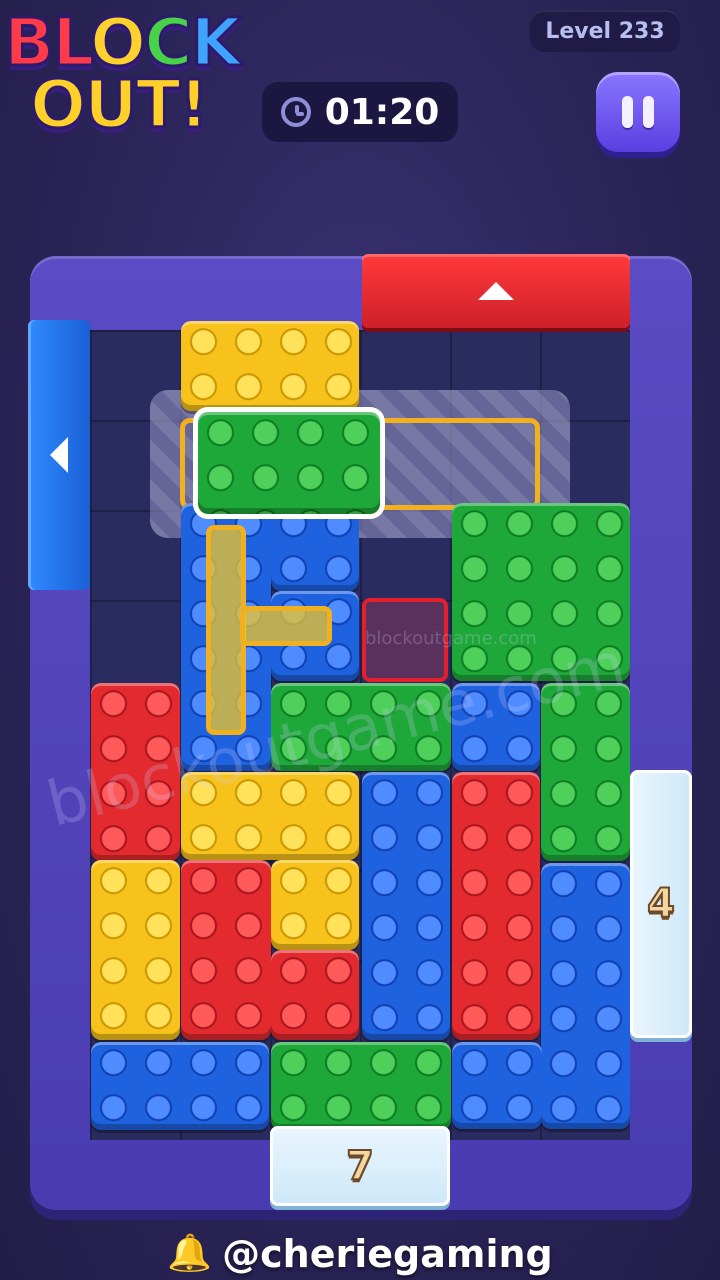  What do you see at coordinates (605, 31) in the screenshot?
I see `level-indicator: Level 233` at bounding box center [605, 31].